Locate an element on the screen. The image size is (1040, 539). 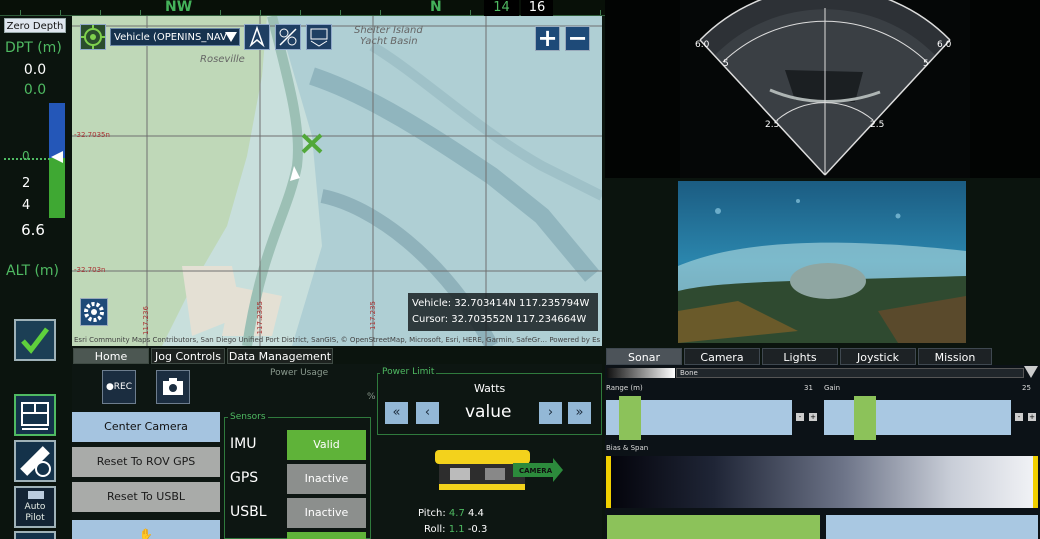
reset-usbl-button: Reset To USBL is located at coordinates (146, 497).